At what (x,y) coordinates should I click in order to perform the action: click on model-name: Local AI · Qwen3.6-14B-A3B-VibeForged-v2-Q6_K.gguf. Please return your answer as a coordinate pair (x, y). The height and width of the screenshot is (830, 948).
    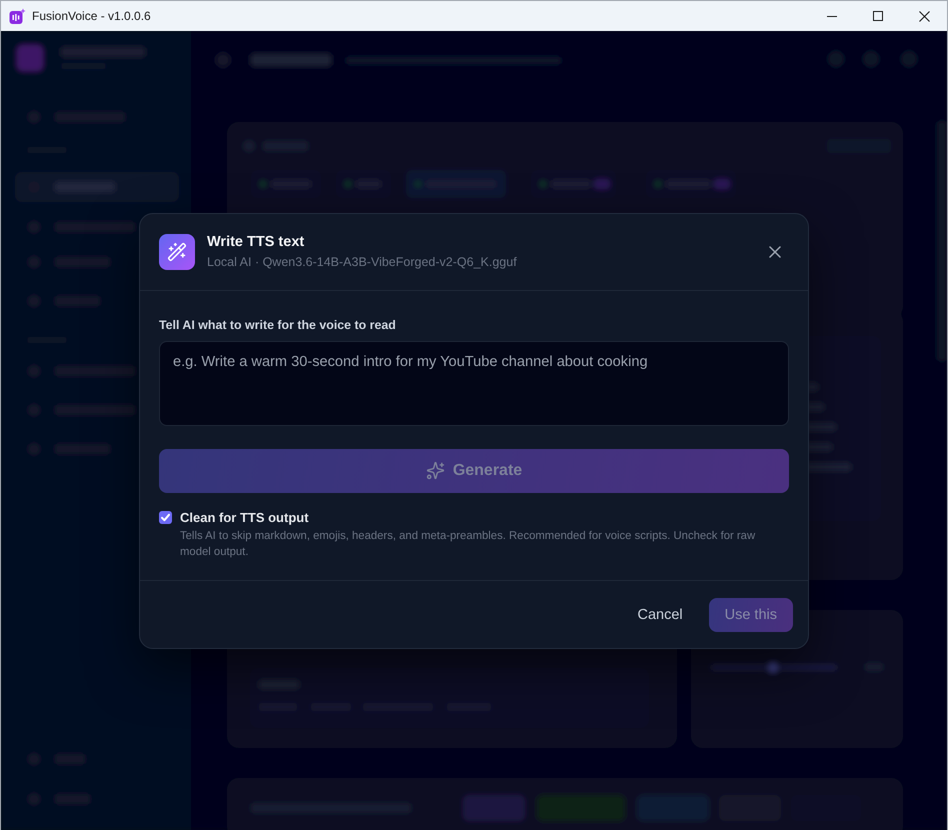
    Looking at the image, I should click on (362, 262).